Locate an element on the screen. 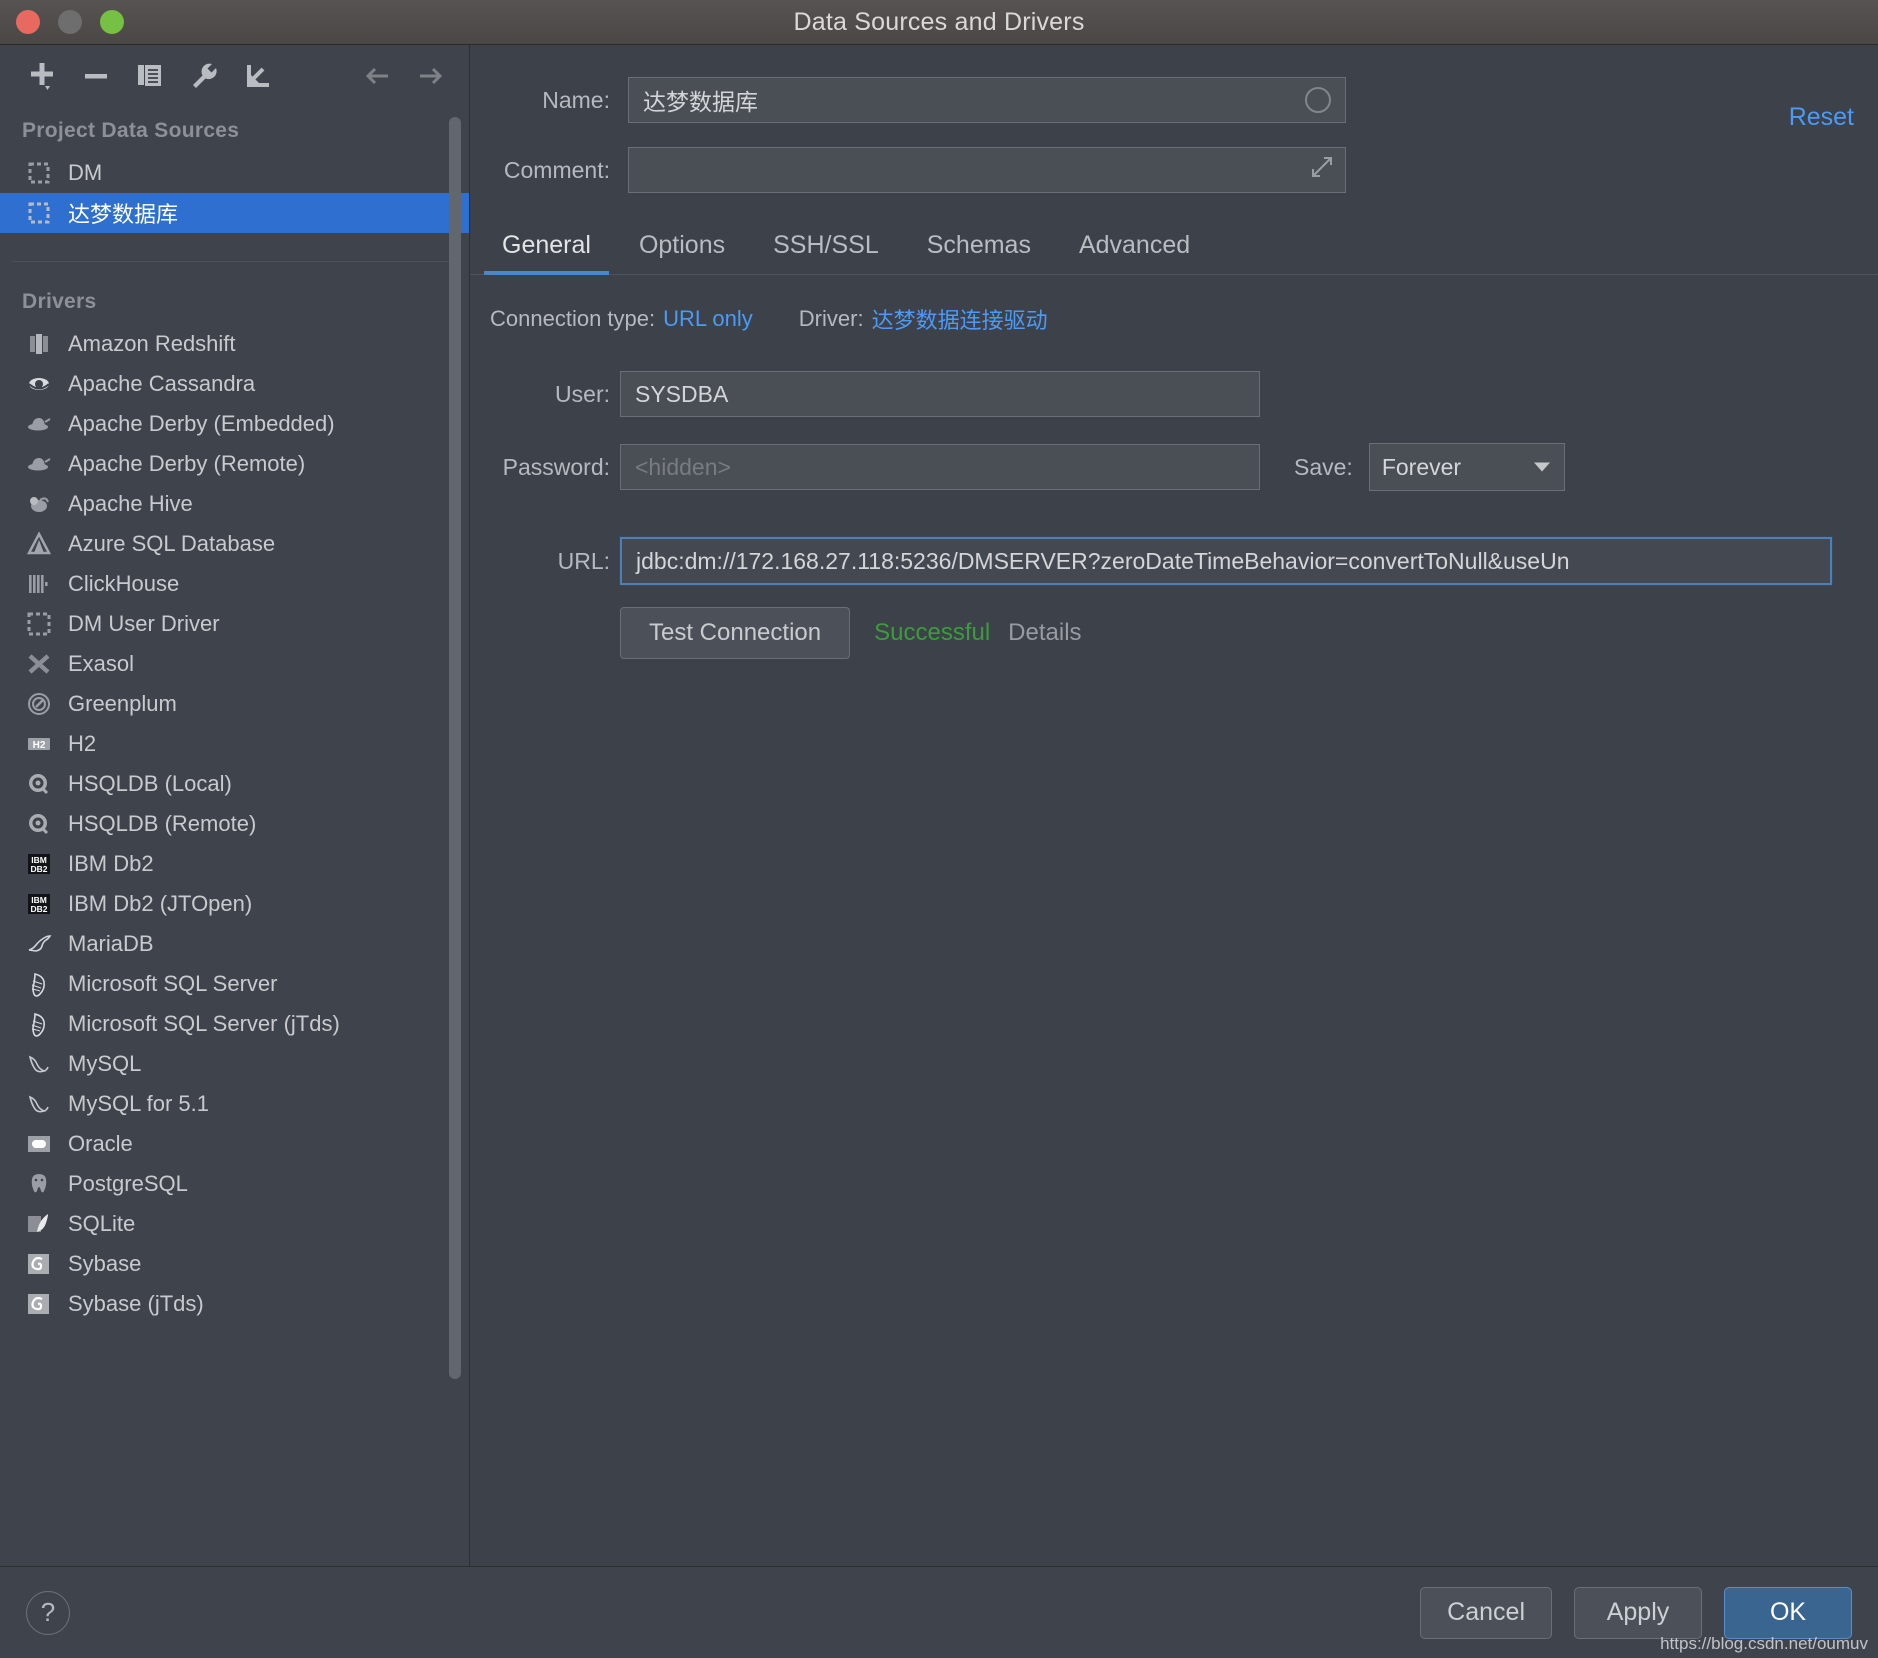 Image resolution: width=1878 pixels, height=1658 pixels. sidebar-scrollbar is located at coordinates (455, 837).